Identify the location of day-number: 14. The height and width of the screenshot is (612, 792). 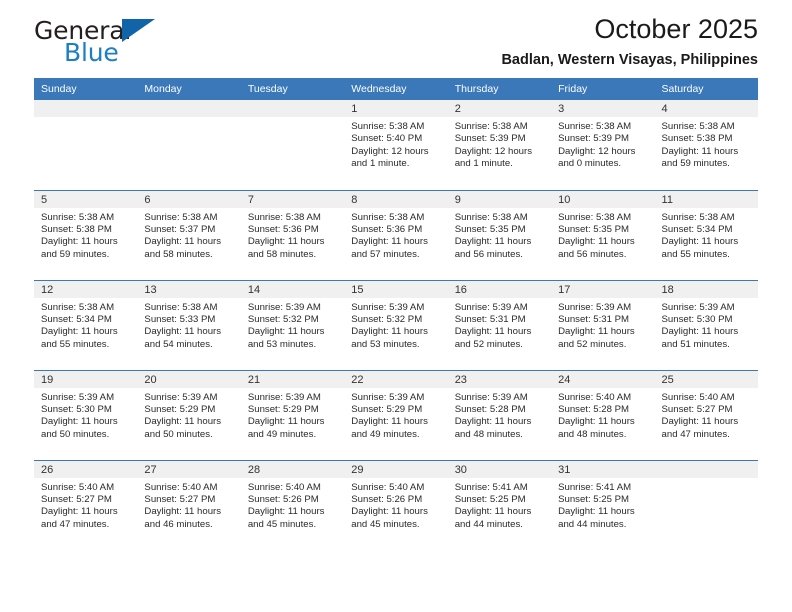
(292, 289).